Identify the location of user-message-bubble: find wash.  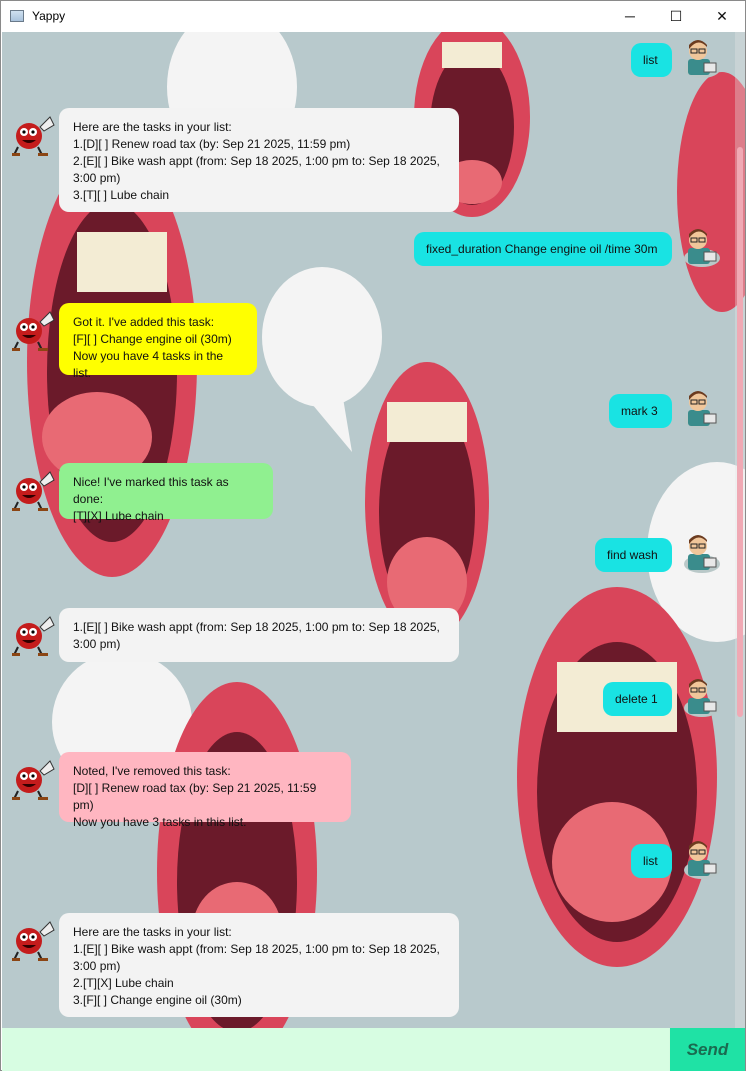
(633, 555).